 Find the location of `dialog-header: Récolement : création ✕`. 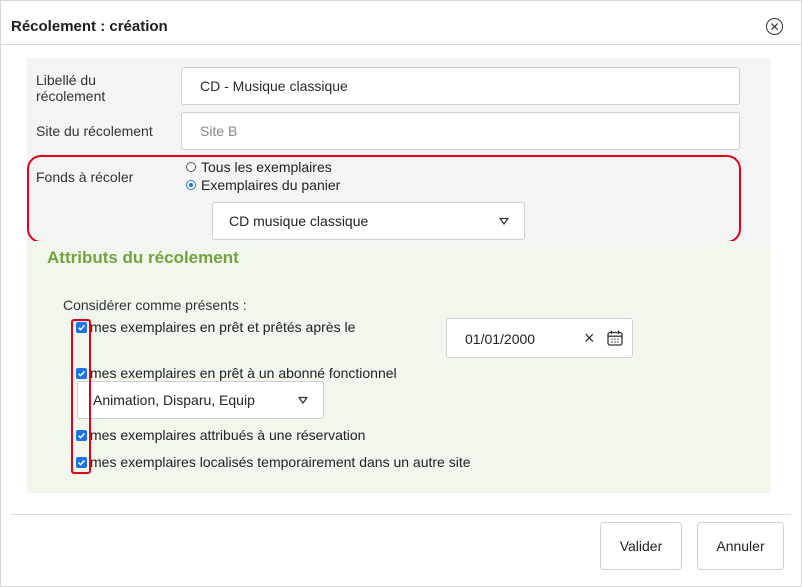

dialog-header: Récolement : création ✕ is located at coordinates (401, 23).